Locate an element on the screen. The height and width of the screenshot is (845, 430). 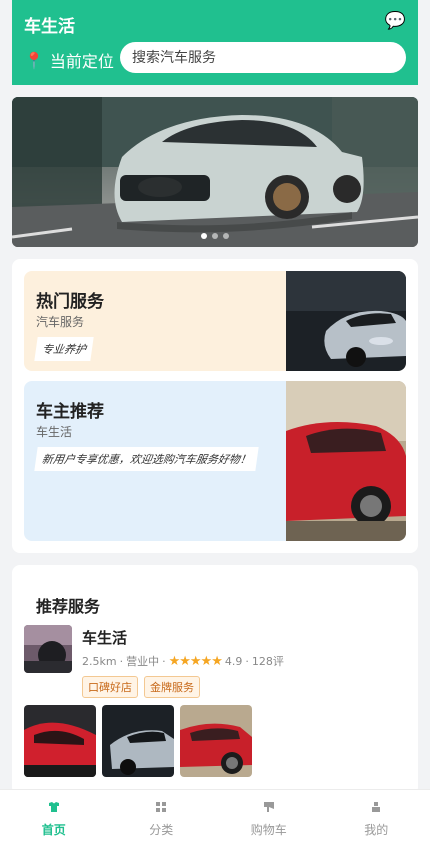
red-car-image is located at coordinates (60, 741).